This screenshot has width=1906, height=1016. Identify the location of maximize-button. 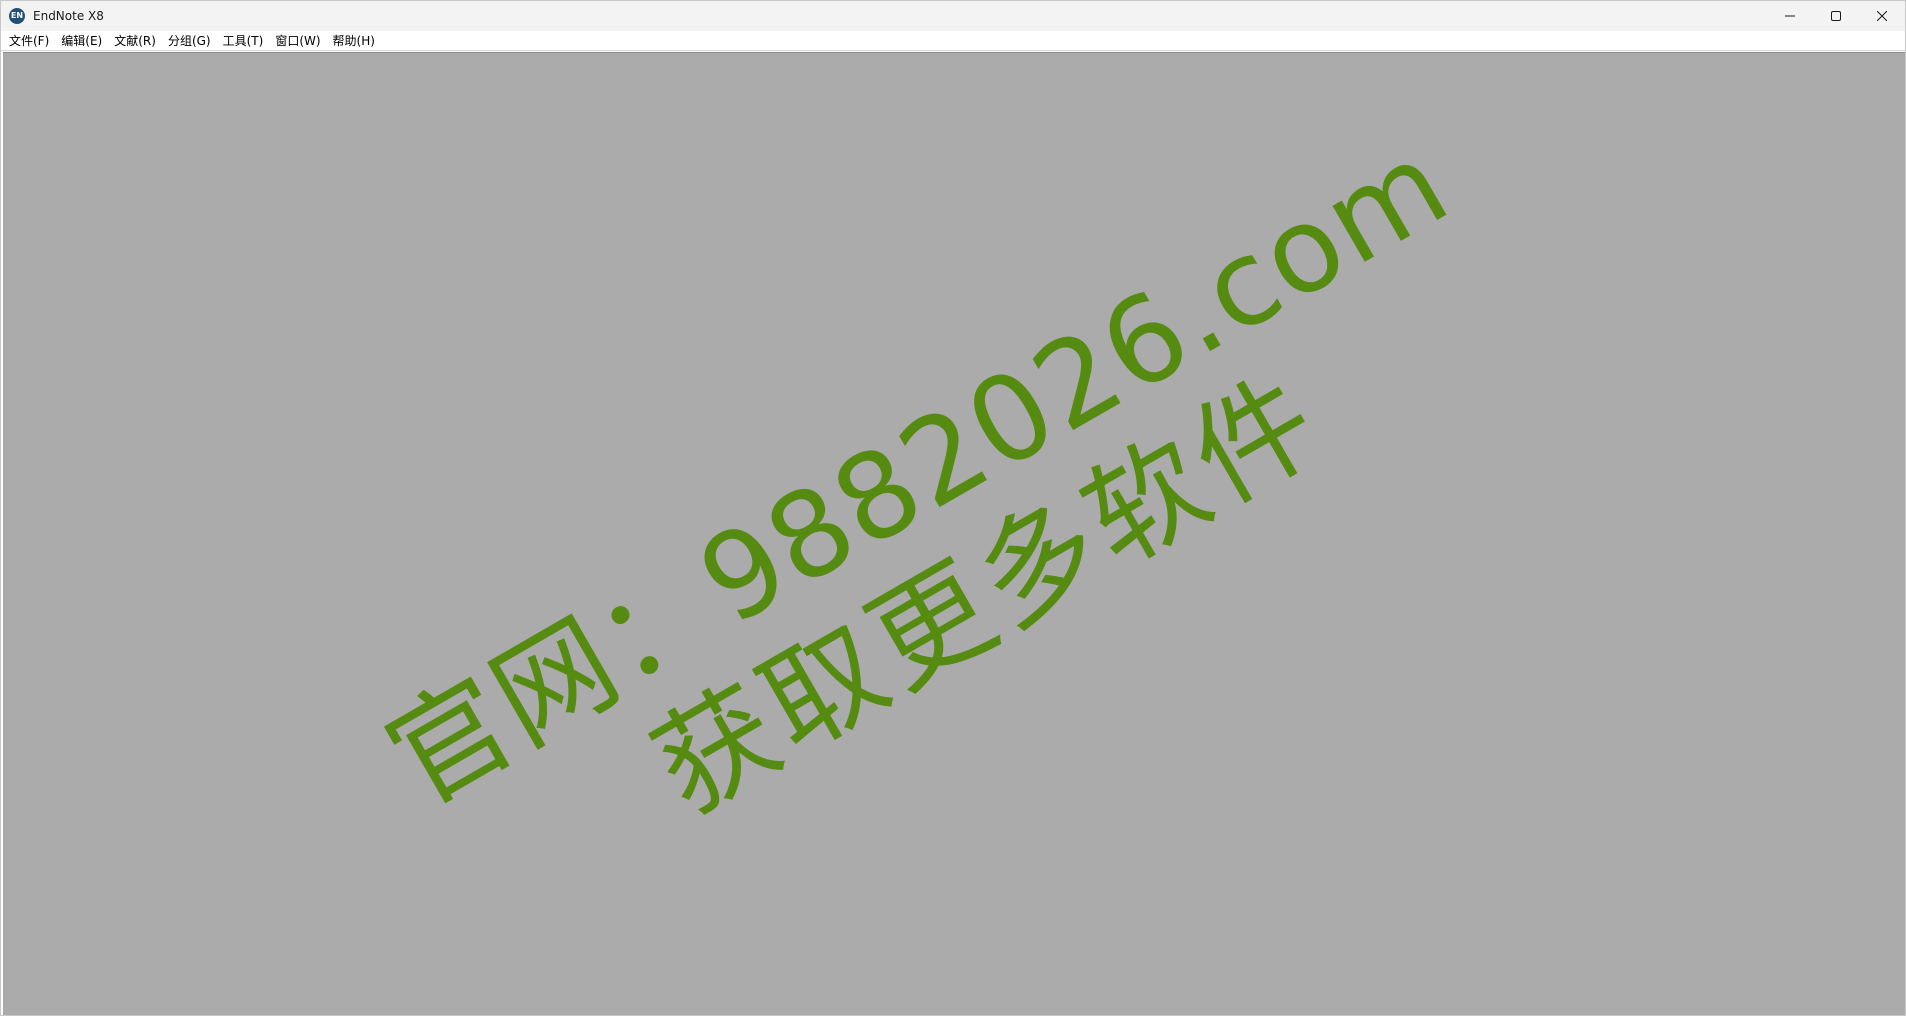
(1836, 16).